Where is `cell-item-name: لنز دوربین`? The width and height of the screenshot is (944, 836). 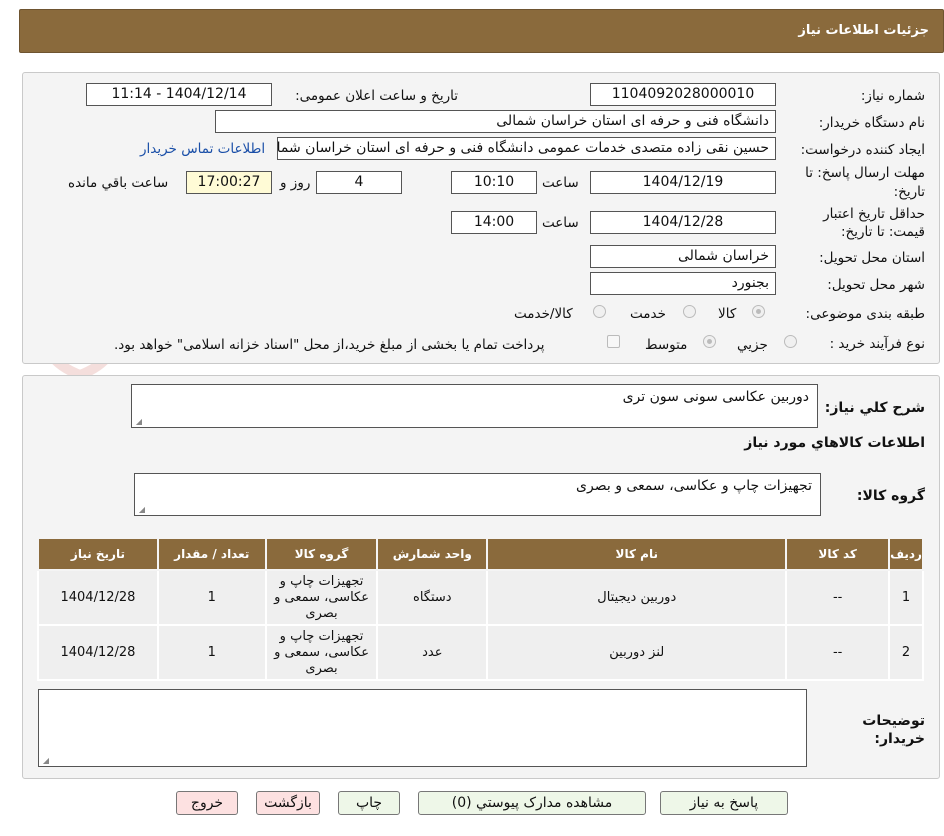 cell-item-name: لنز دوربین is located at coordinates (637, 652).